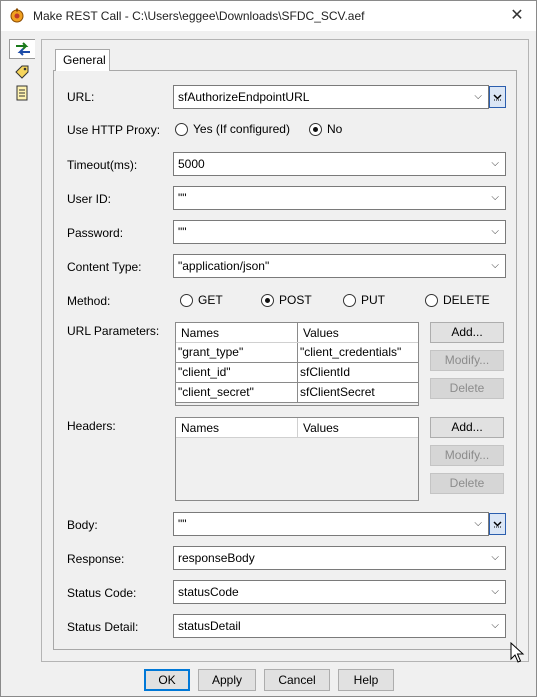 The height and width of the screenshot is (697, 537). I want to click on side-tab-strip, so click(23, 72).